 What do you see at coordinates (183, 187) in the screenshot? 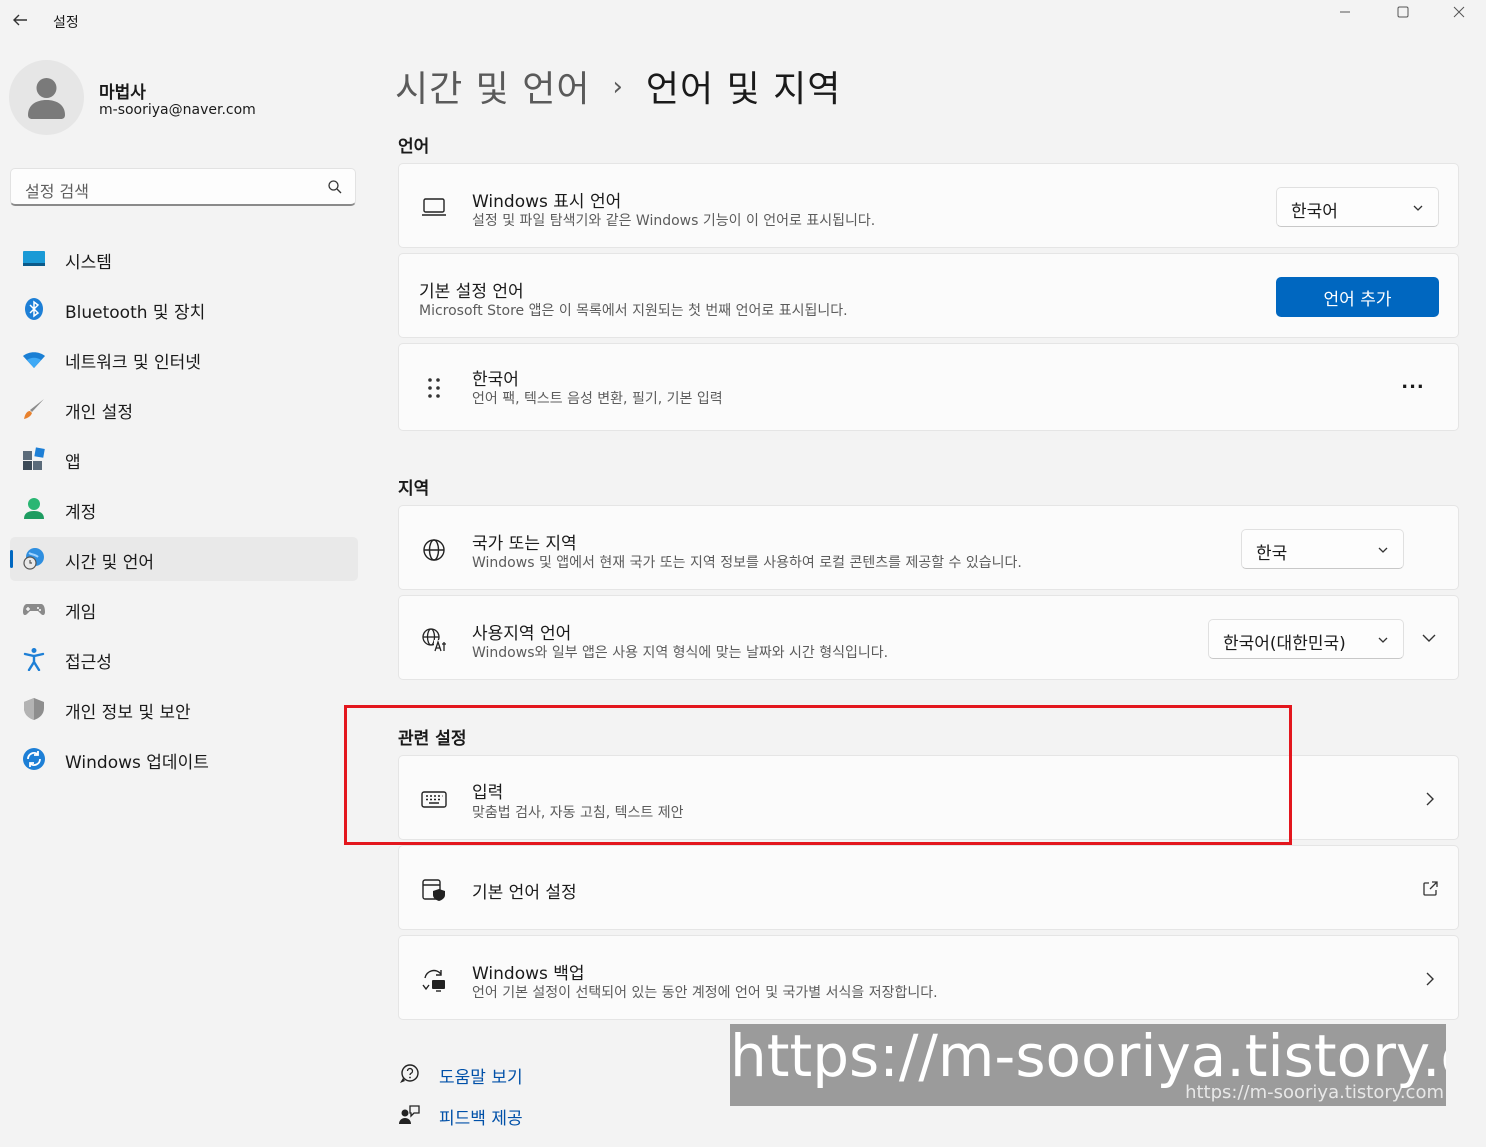
I see `search-input: 설정 검색` at bounding box center [183, 187].